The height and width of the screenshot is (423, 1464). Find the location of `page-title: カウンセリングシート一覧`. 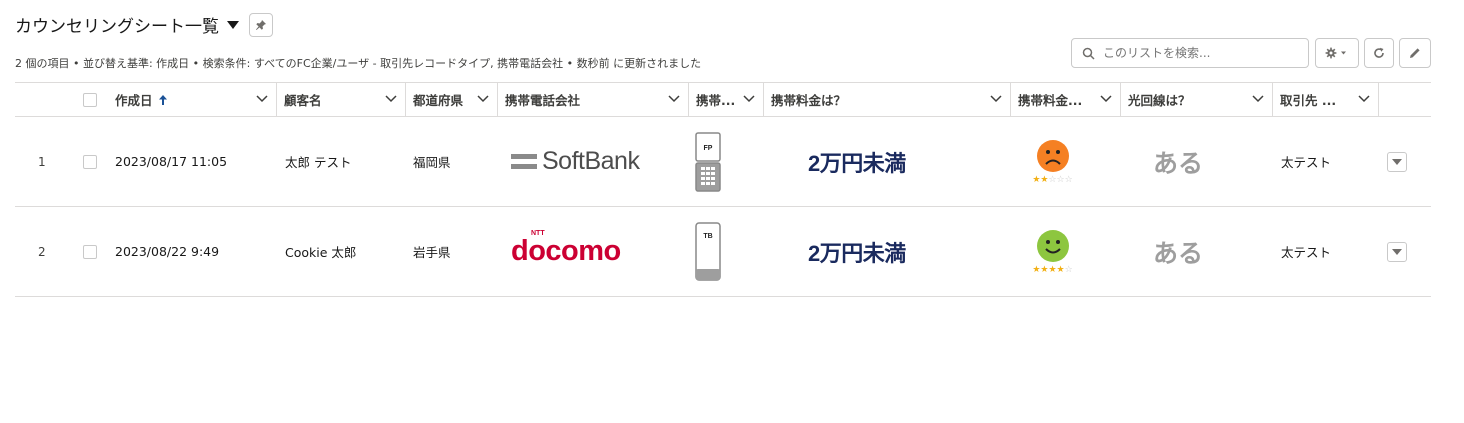

page-title: カウンセリングシート一覧 is located at coordinates (117, 27).